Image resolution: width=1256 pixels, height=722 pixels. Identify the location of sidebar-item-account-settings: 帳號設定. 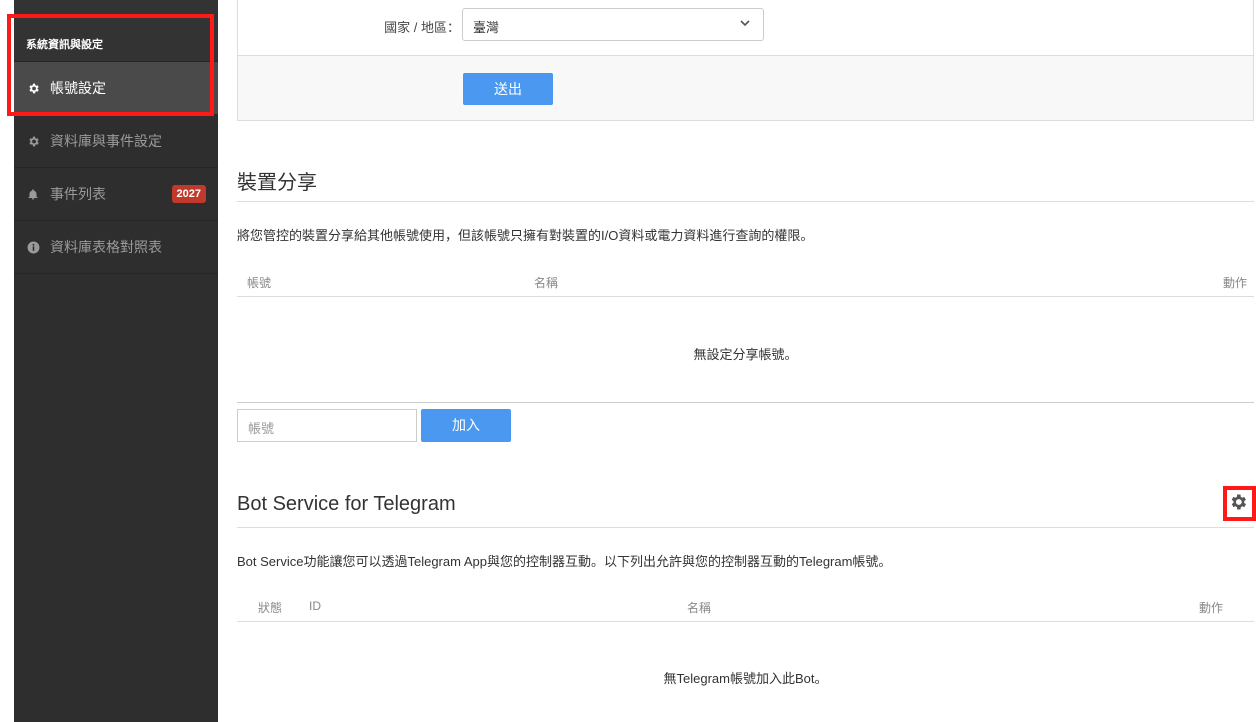
(116, 88).